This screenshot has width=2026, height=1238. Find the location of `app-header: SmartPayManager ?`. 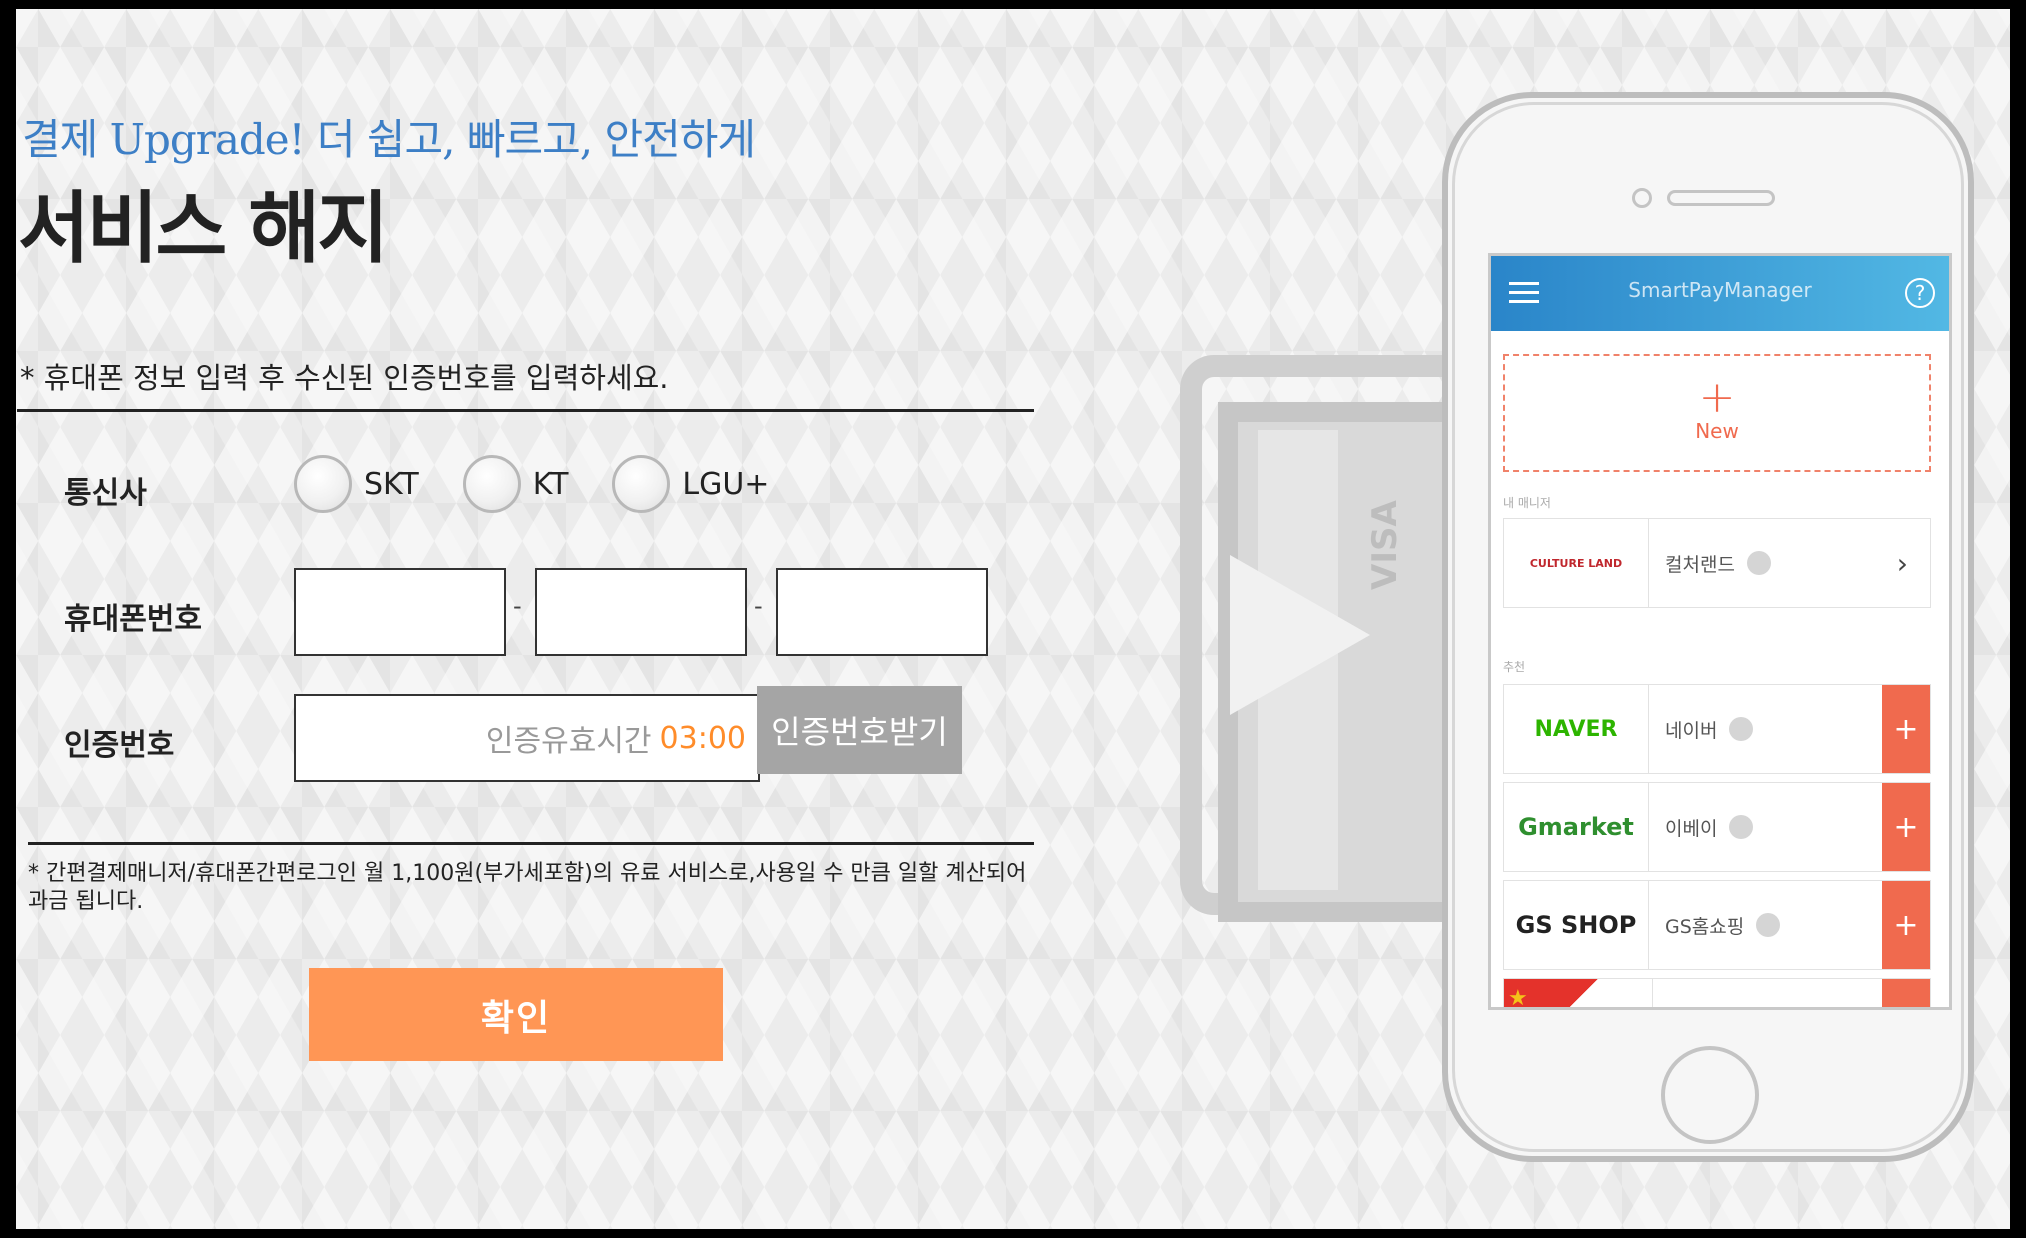

app-header: SmartPayManager ? is located at coordinates (1720, 293).